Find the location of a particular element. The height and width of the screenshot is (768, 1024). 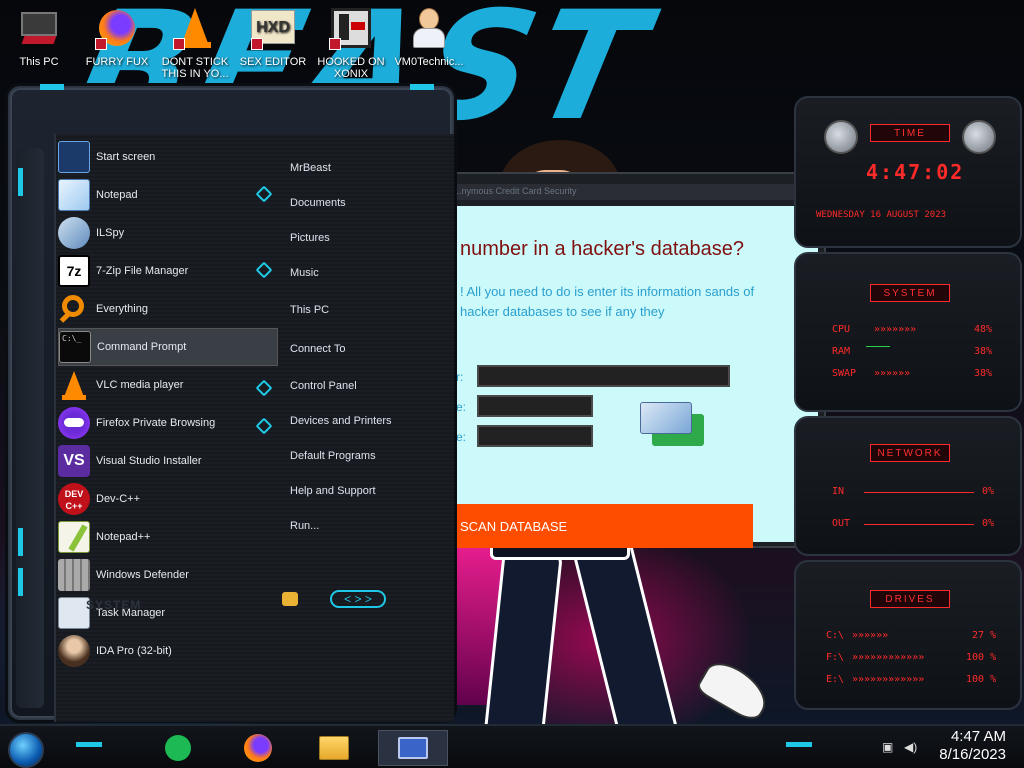

cmd-icon: C:\_ is located at coordinates (75, 347).